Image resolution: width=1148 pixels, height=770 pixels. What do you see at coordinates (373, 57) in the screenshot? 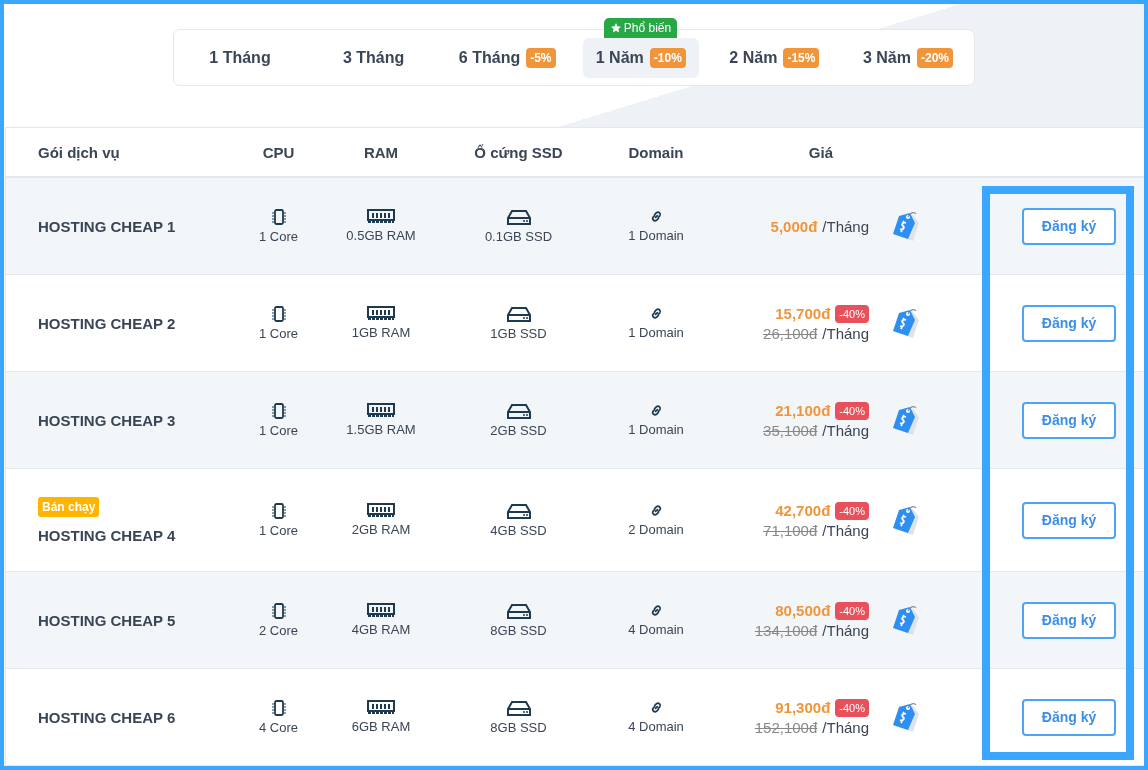
I see `period-tab: 3 Tháng` at bounding box center [373, 57].